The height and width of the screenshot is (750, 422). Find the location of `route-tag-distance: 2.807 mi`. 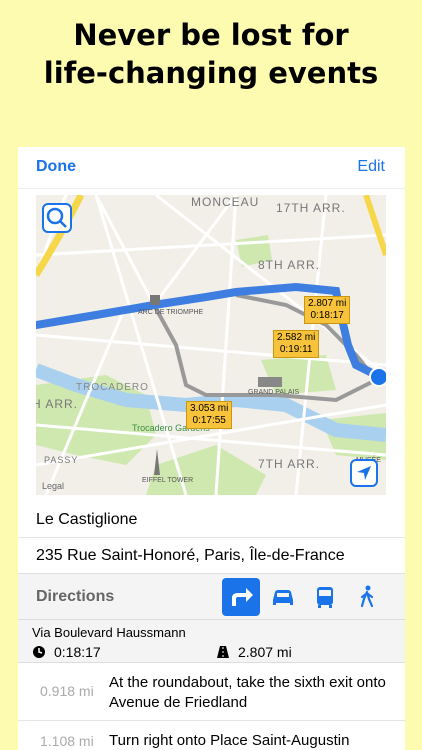

route-tag-distance: 2.807 mi is located at coordinates (327, 303).